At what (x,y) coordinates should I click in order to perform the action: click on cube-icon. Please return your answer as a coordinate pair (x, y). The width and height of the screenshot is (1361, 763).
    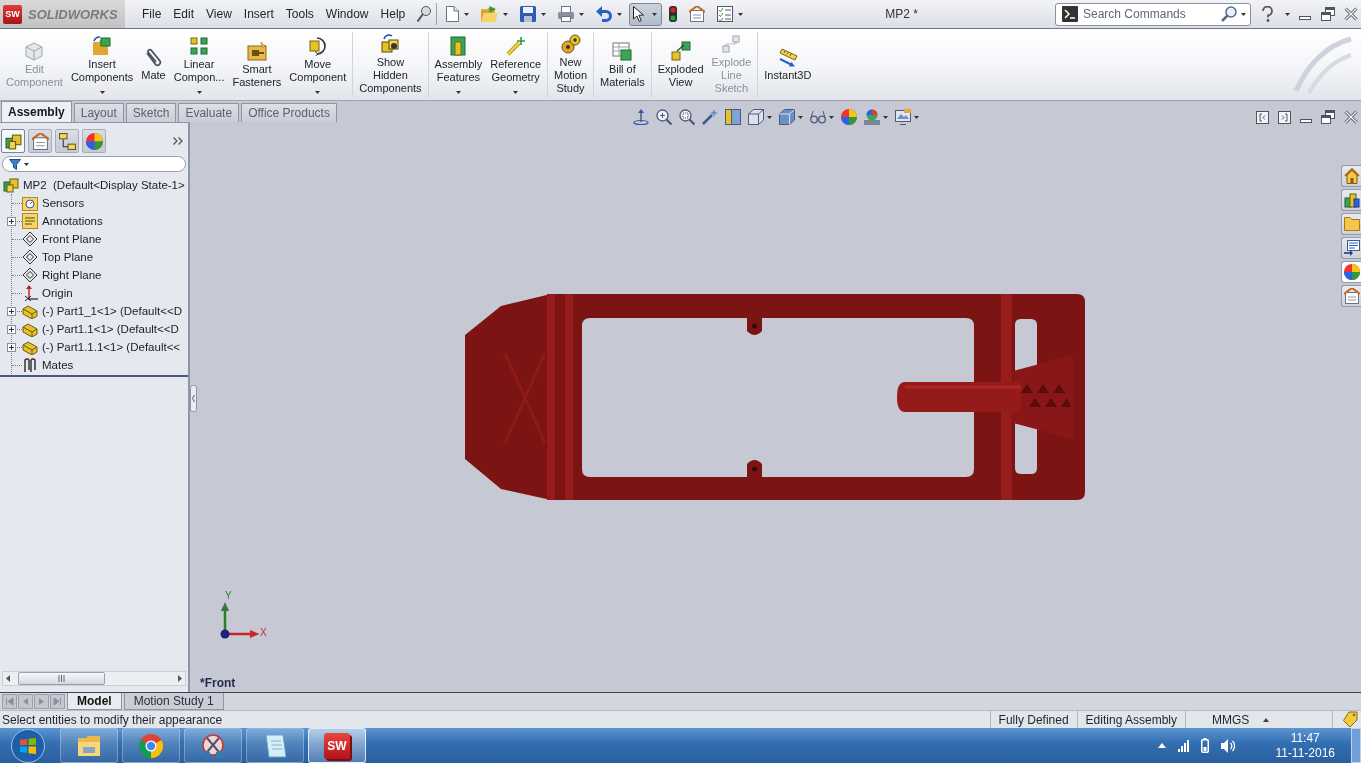
    Looking at the image, I should click on (755, 117).